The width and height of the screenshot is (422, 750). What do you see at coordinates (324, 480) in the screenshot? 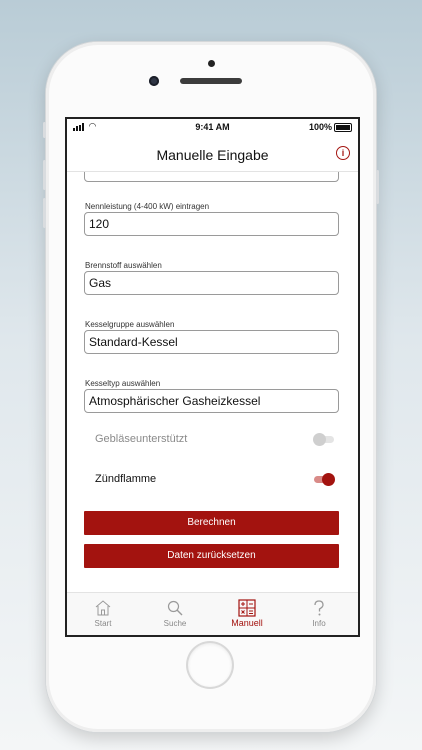
I see `zuendflamme-toggle` at bounding box center [324, 480].